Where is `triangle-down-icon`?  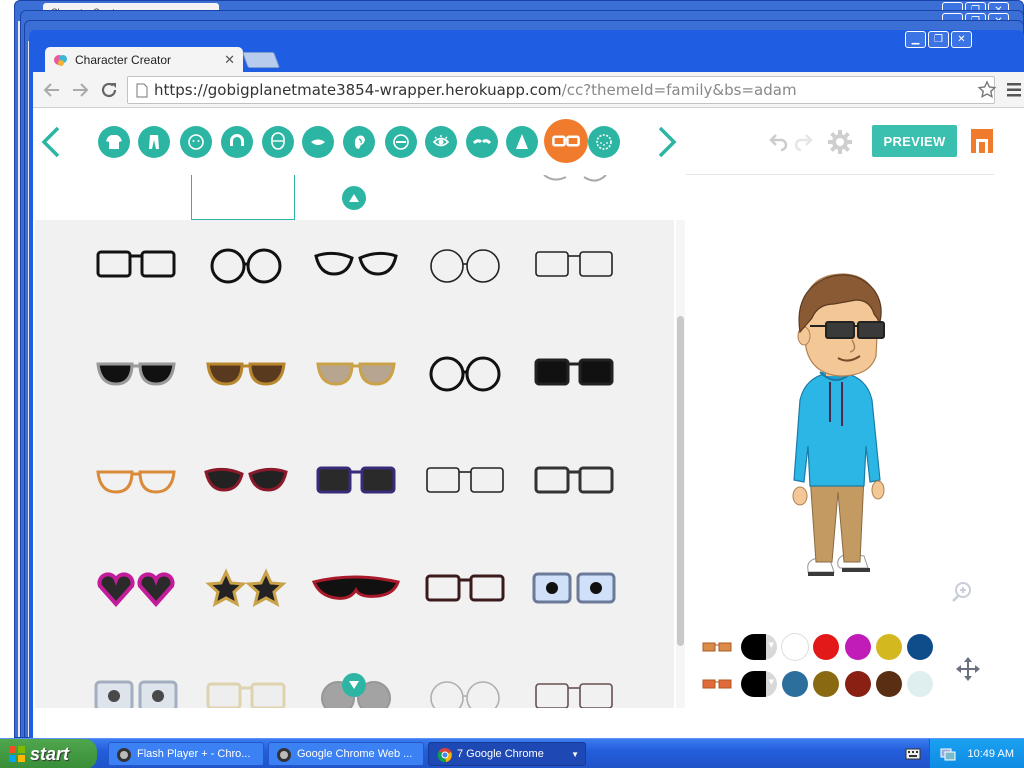
triangle-down-icon is located at coordinates (354, 685).